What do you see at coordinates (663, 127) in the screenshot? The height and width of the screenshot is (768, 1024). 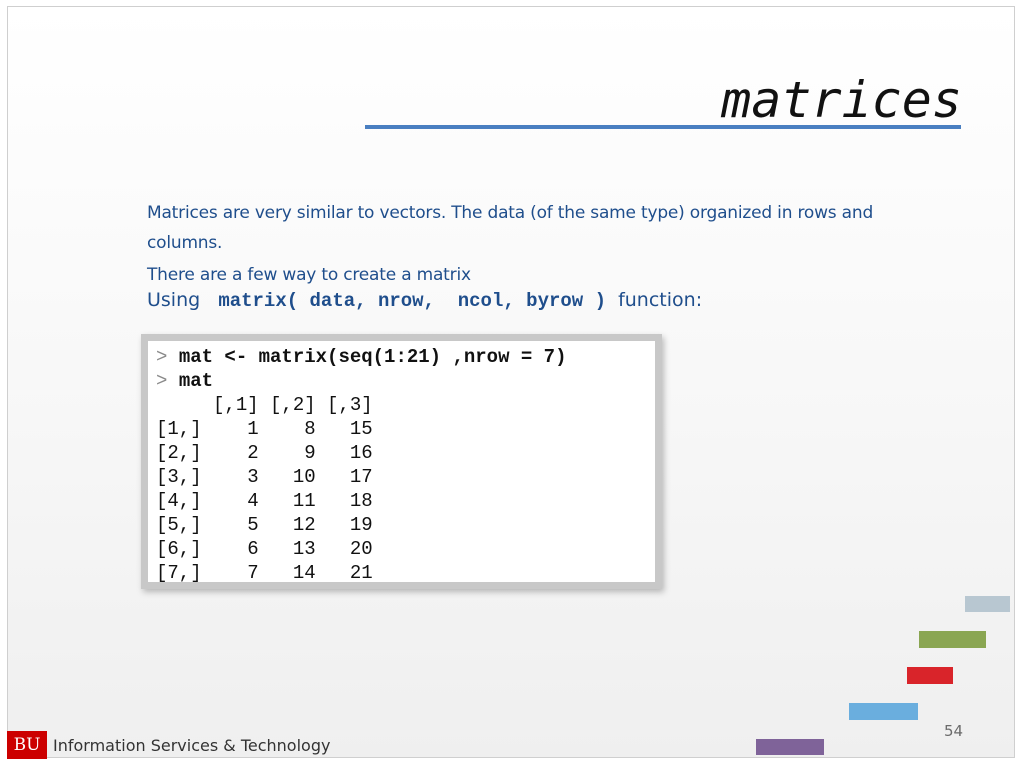 I see `title-underline` at bounding box center [663, 127].